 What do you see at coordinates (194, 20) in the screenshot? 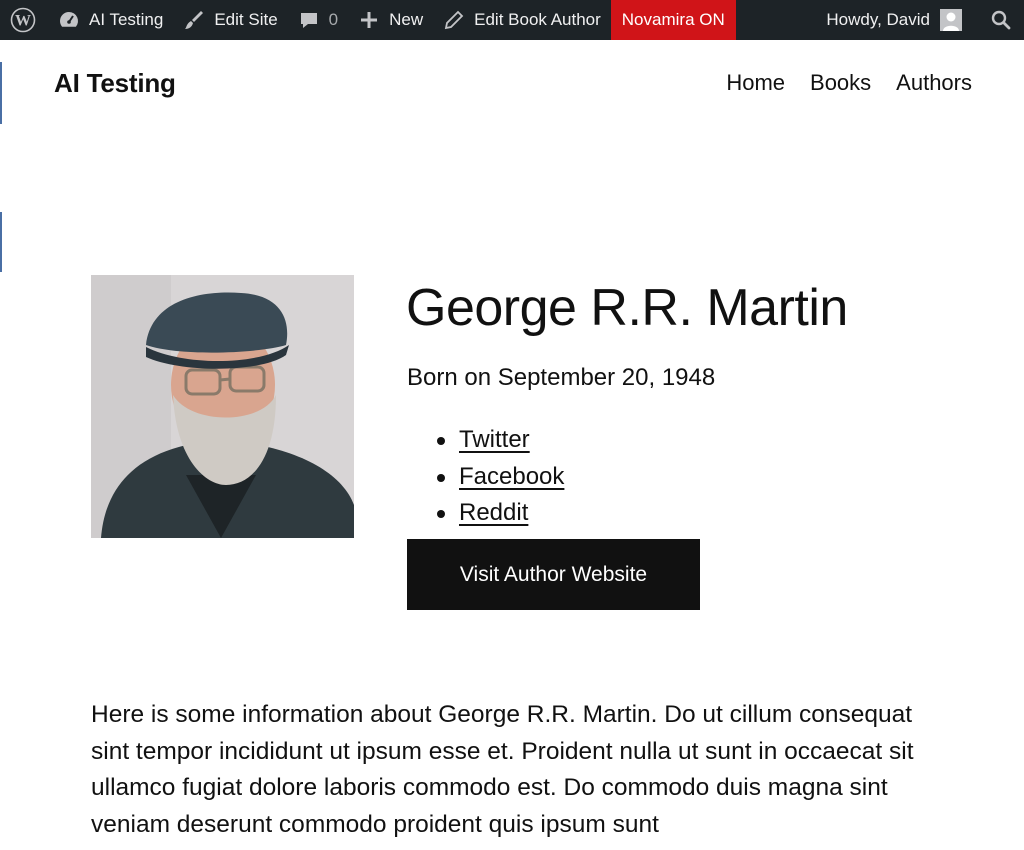
I see `brush-icon` at bounding box center [194, 20].